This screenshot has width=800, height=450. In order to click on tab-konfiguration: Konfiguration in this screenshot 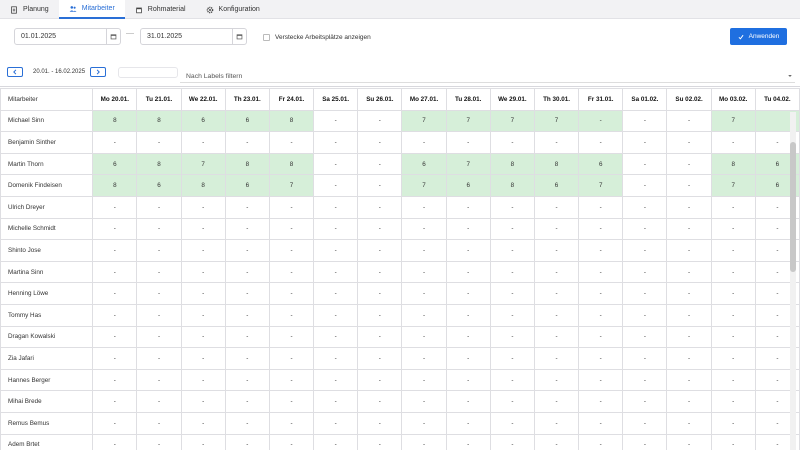, I will do `click(233, 9)`.